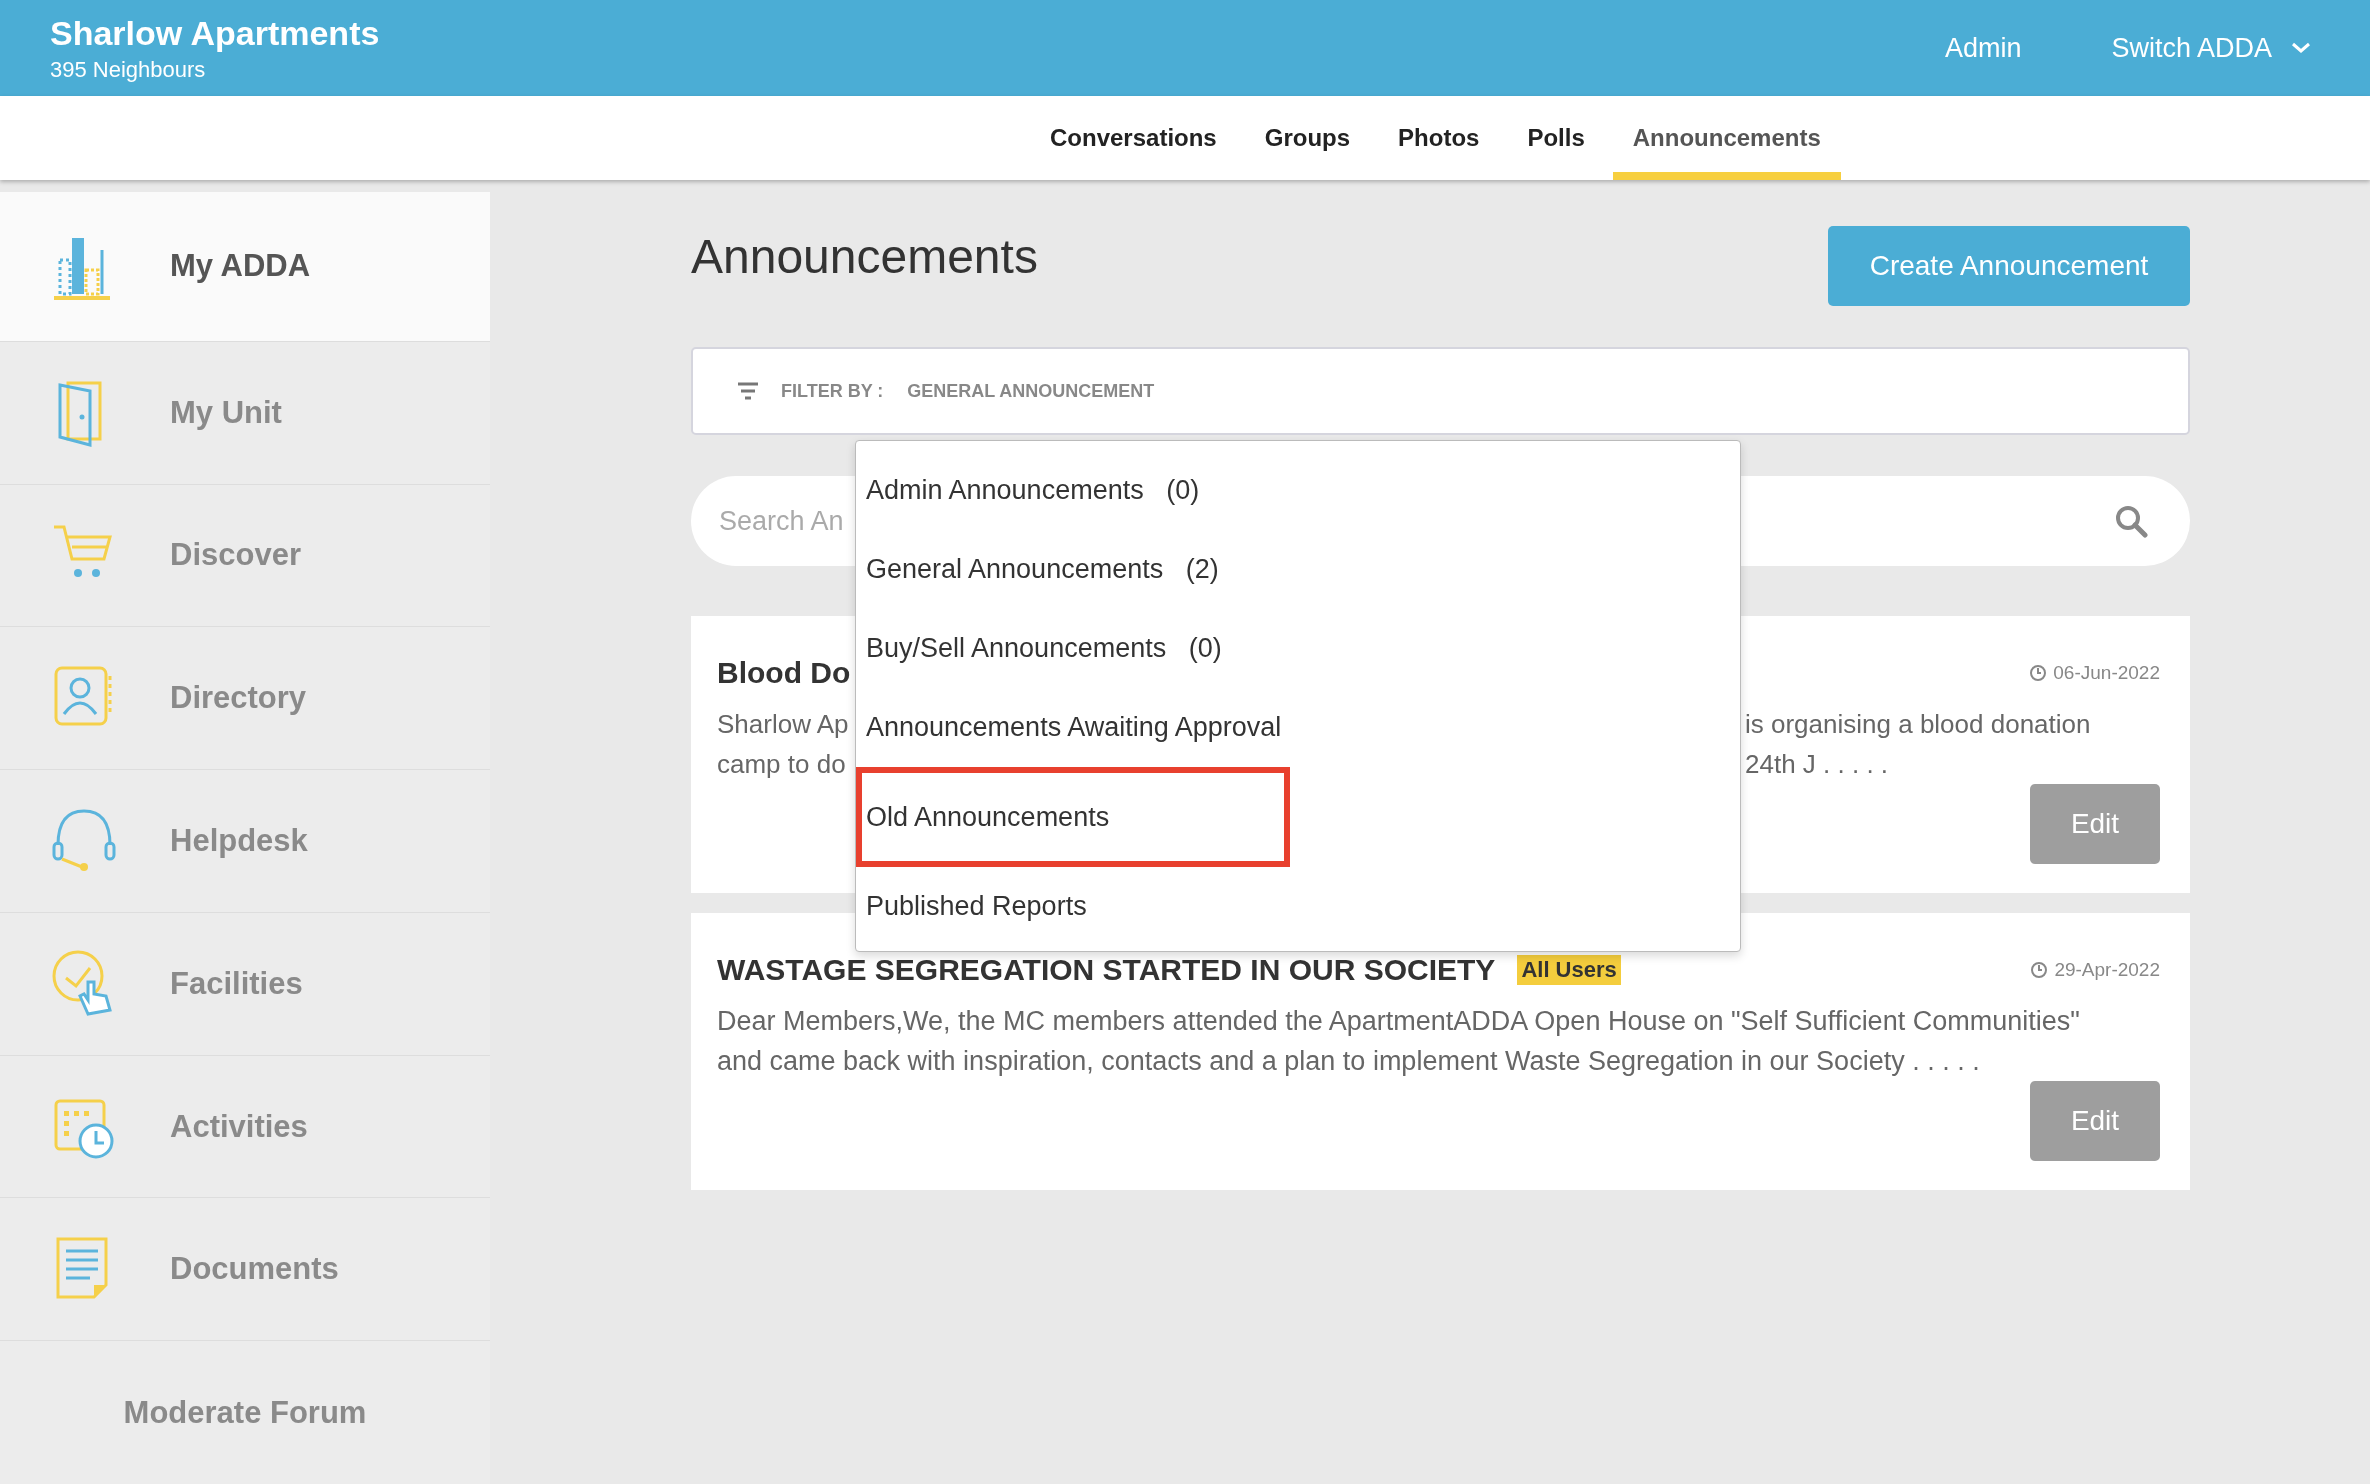  I want to click on tab: Groups, so click(1307, 138).